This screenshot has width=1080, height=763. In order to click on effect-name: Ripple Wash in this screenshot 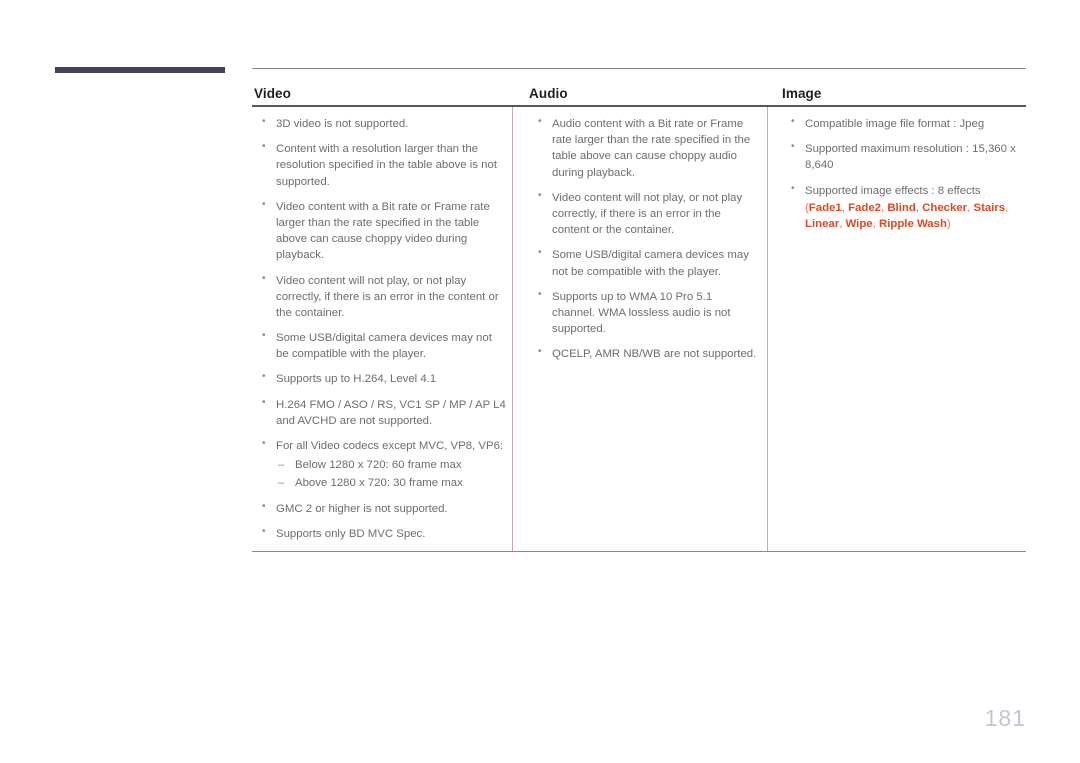, I will do `click(912, 223)`.